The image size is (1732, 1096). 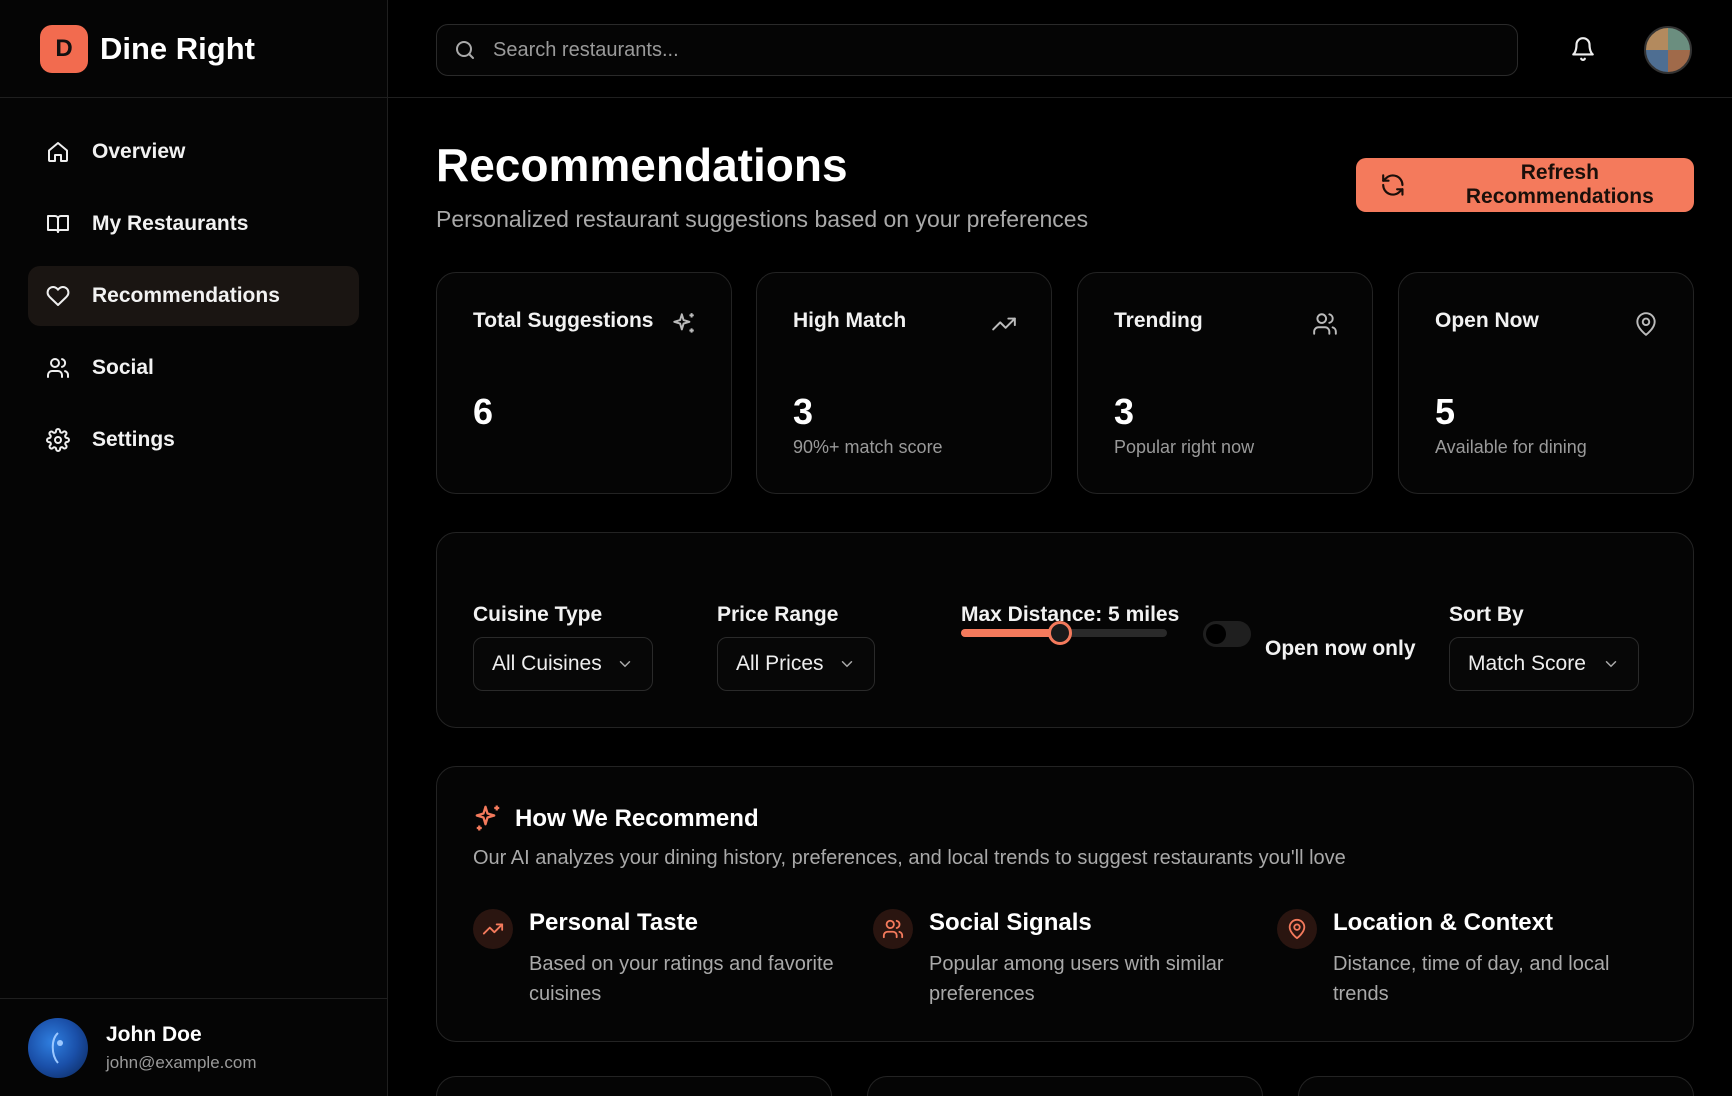 I want to click on sidebar-item-label: Overview, so click(x=139, y=151).